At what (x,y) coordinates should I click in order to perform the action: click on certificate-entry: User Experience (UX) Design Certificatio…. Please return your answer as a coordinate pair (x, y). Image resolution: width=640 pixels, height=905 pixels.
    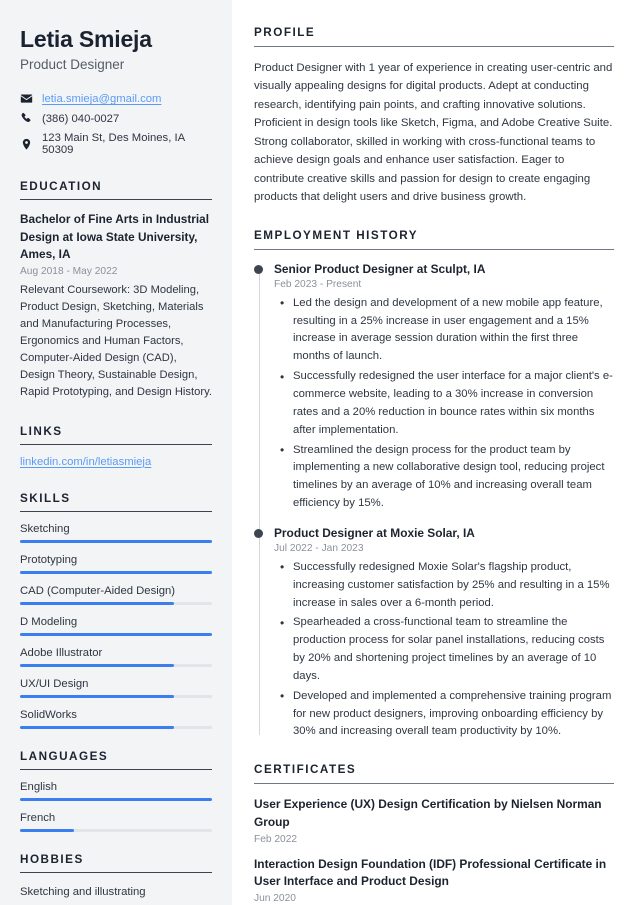
    Looking at the image, I should click on (434, 820).